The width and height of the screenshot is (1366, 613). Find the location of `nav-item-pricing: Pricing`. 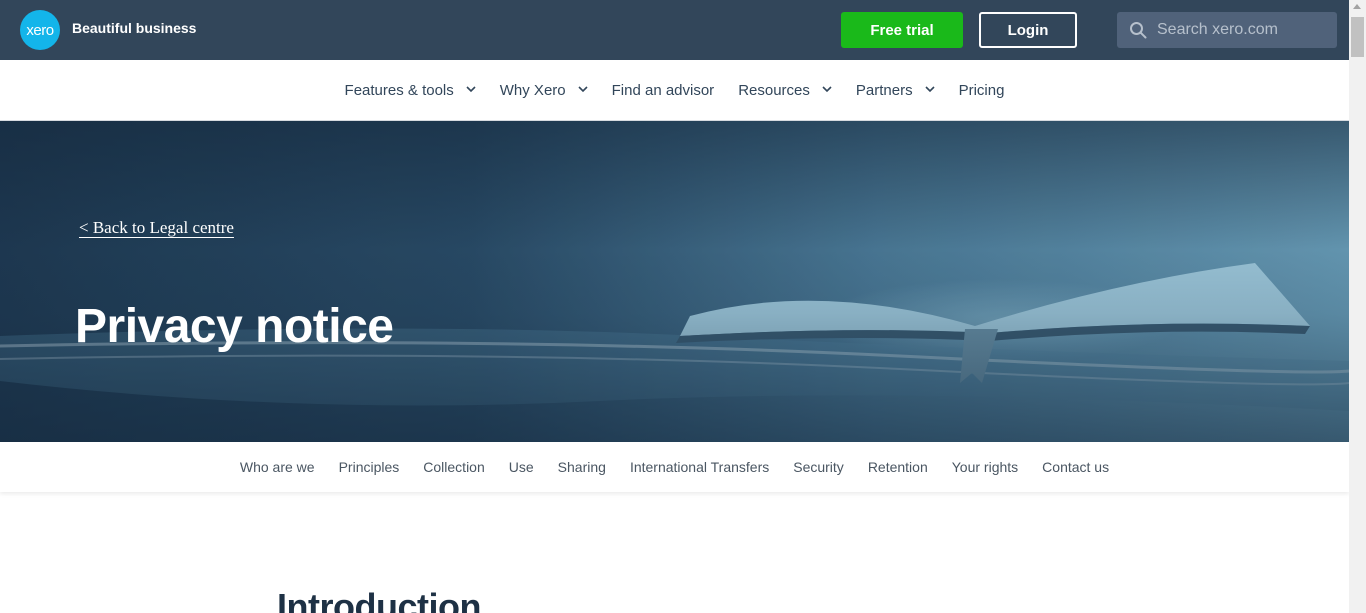

nav-item-pricing: Pricing is located at coordinates (982, 90).